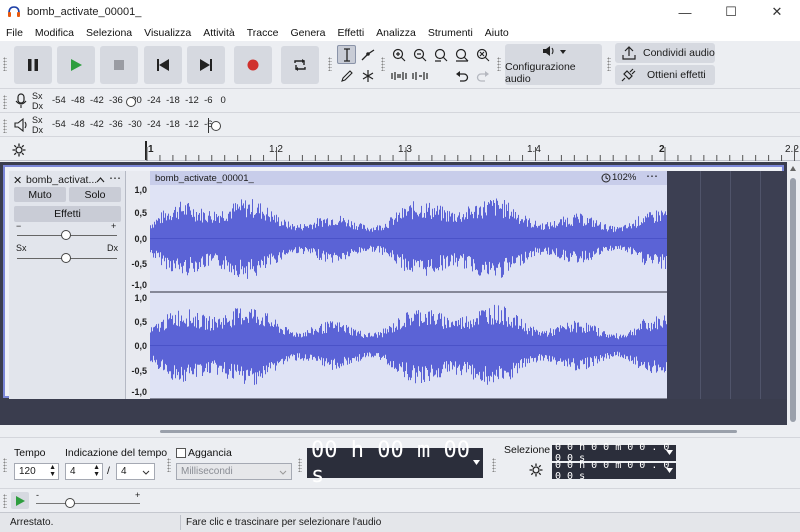 The height and width of the screenshot is (532, 800). I want to click on skip-end-button, so click(206, 65).